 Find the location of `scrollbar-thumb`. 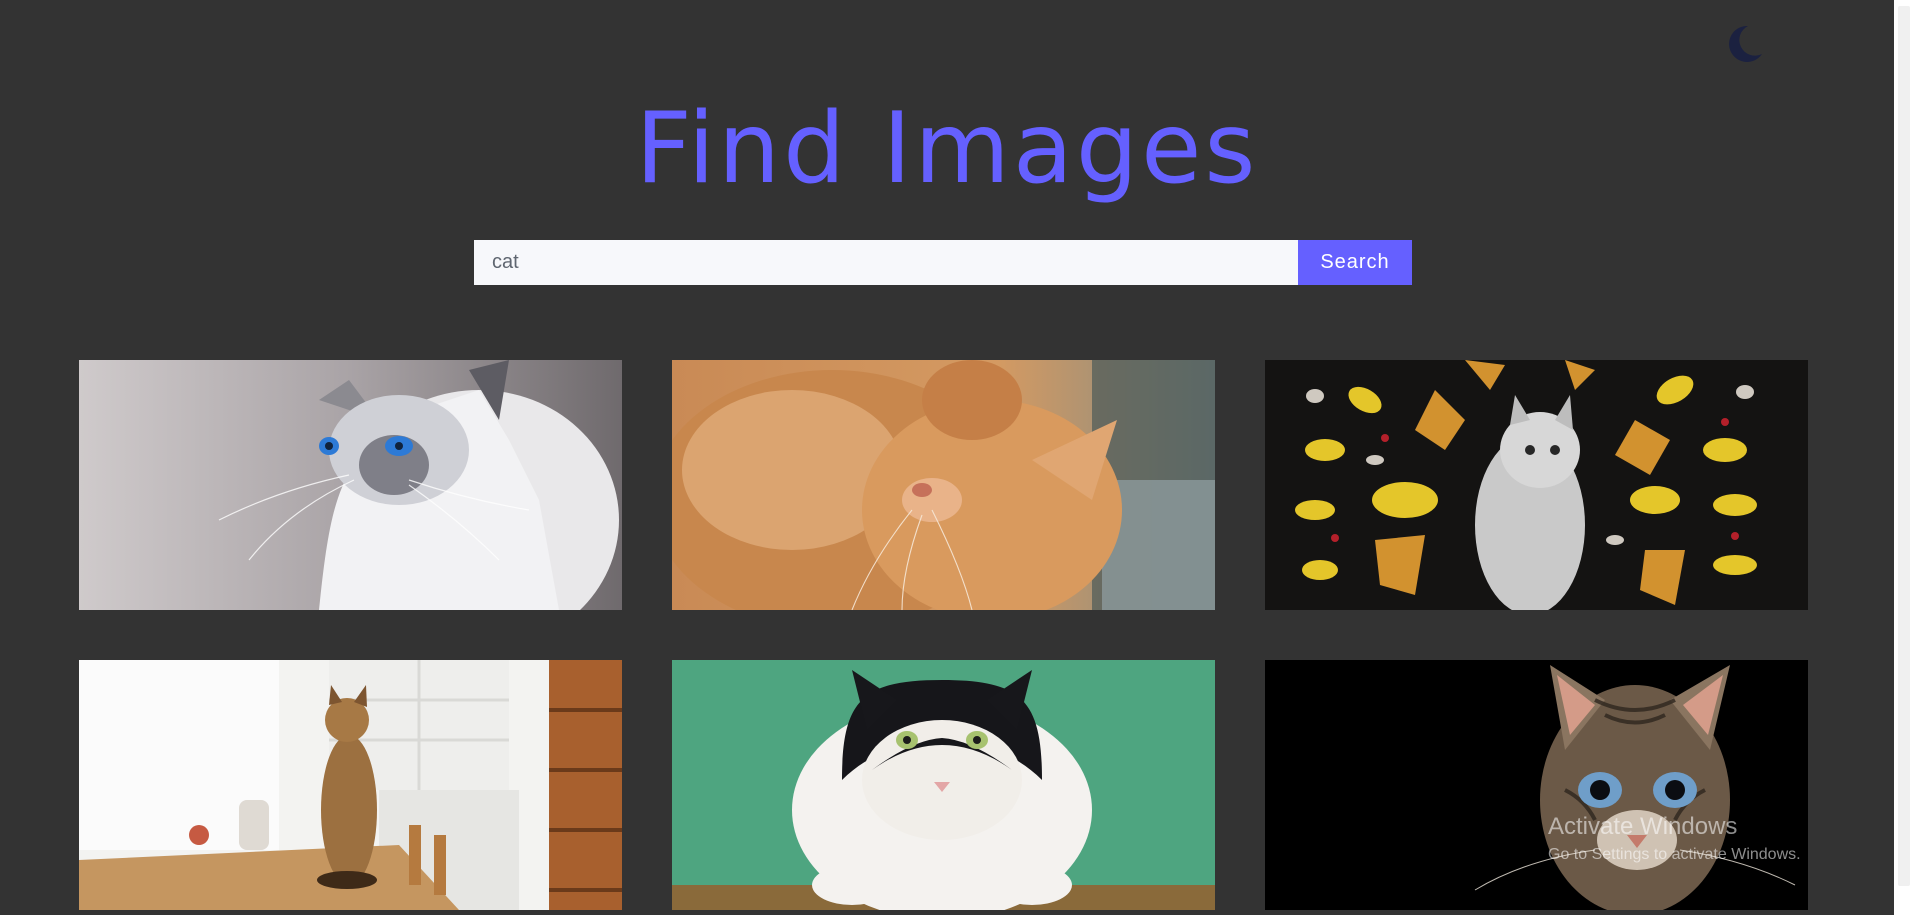

scrollbar-thumb is located at coordinates (1904, 446).